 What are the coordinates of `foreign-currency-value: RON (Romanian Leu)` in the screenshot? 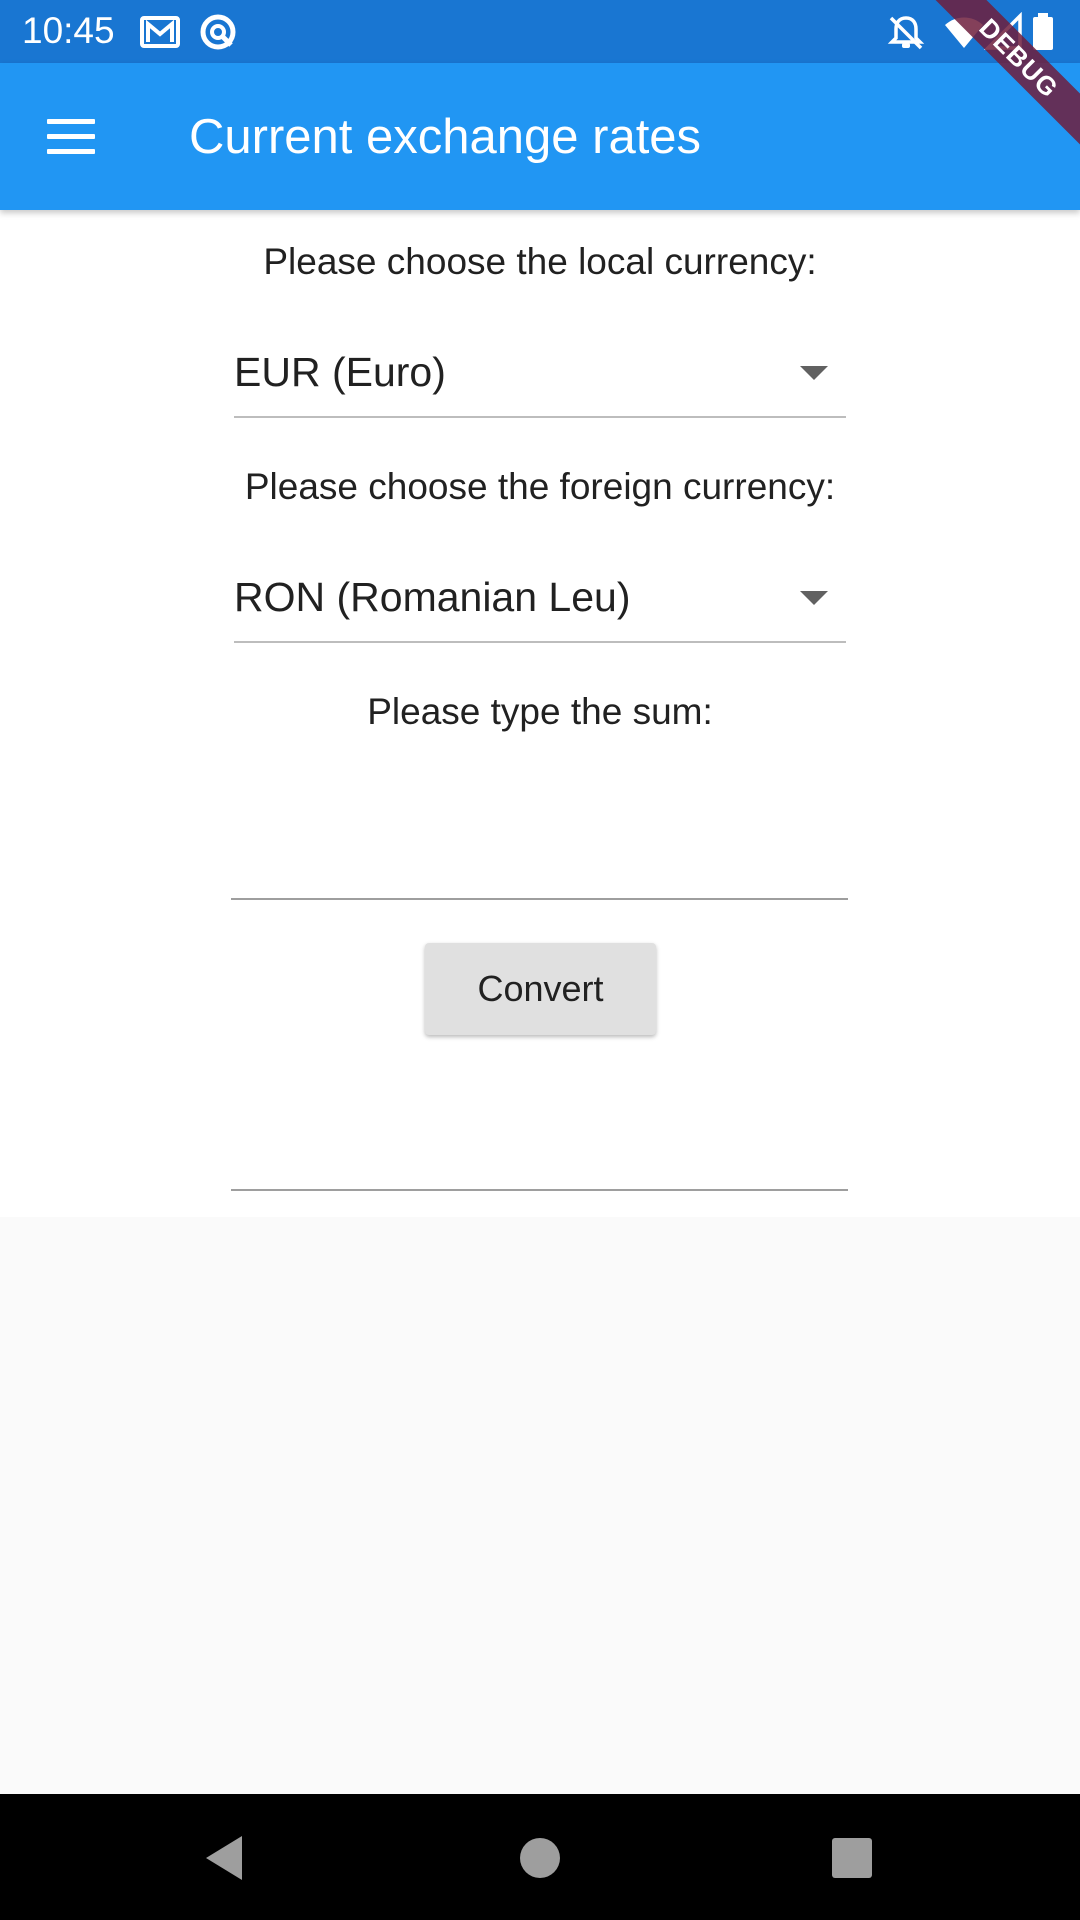 It's located at (432, 597).